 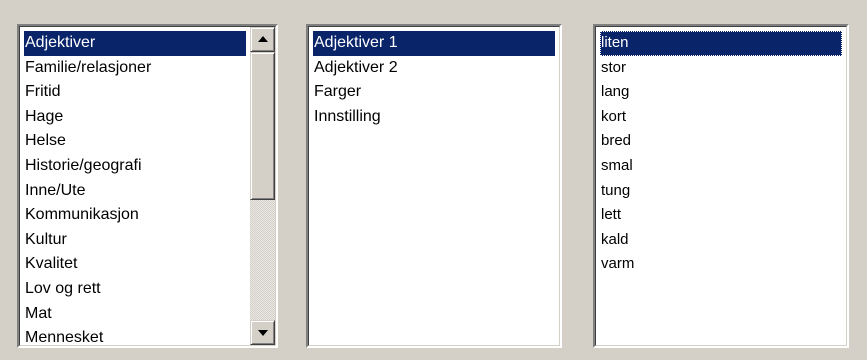 What do you see at coordinates (434, 117) in the screenshot?
I see `subcategory-item: Innstilling` at bounding box center [434, 117].